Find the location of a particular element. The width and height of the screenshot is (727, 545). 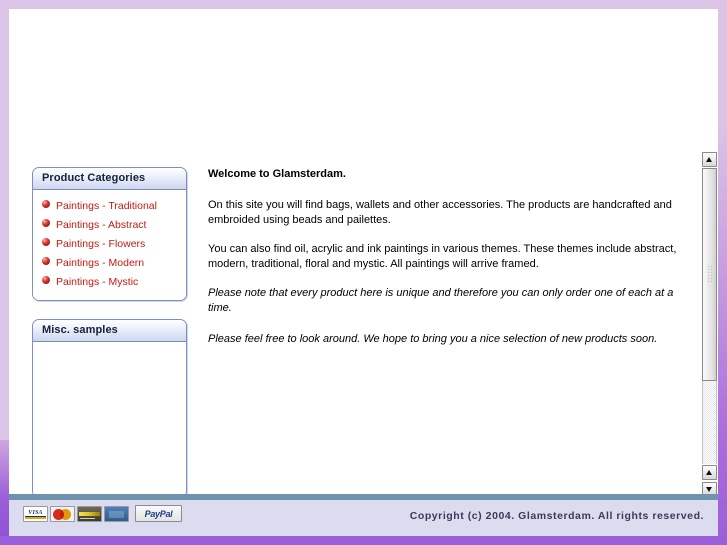

card-signature-line is located at coordinates (87, 518).